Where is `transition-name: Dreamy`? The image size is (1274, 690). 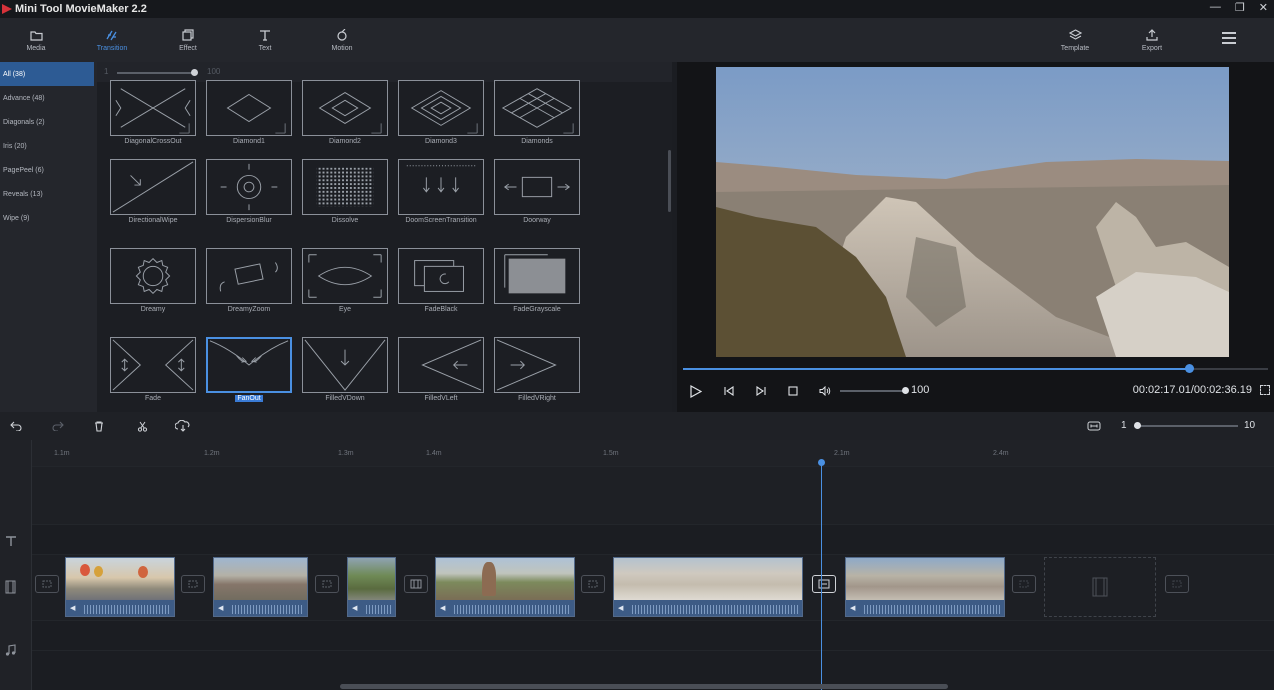
transition-name: Dreamy is located at coordinates (153, 309).